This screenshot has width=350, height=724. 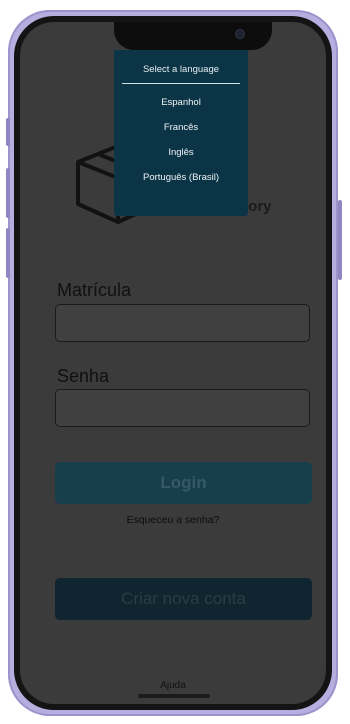 I want to click on language-menu-title: Select a language, so click(x=181, y=69).